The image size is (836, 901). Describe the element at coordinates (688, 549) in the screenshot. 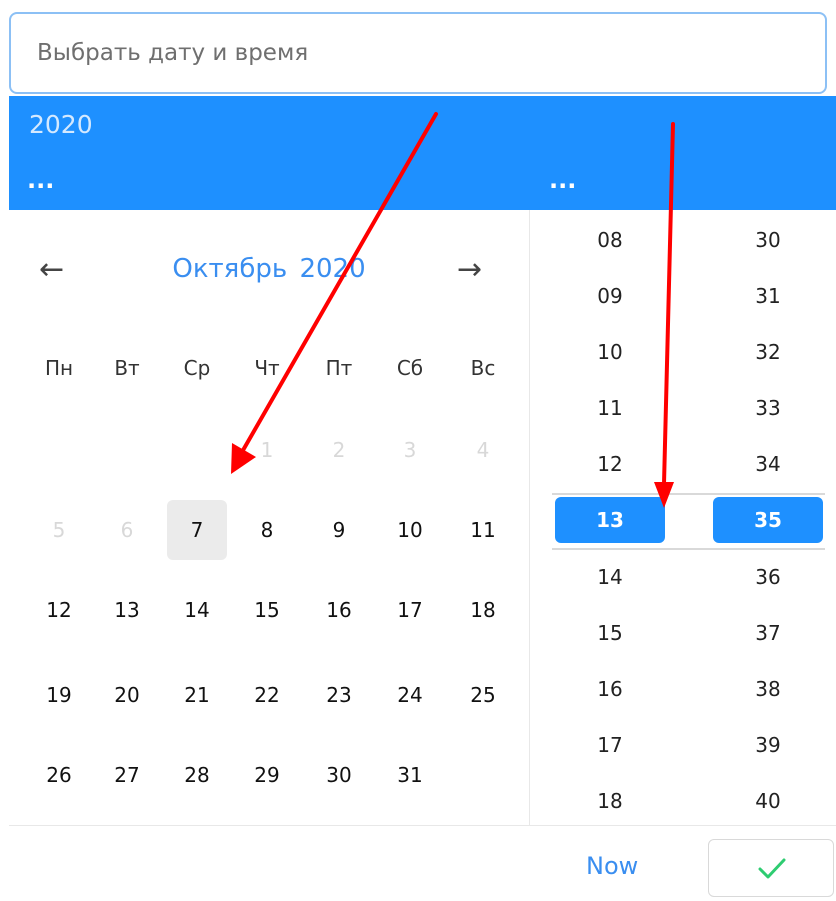

I see `selection-line-bottom` at that location.